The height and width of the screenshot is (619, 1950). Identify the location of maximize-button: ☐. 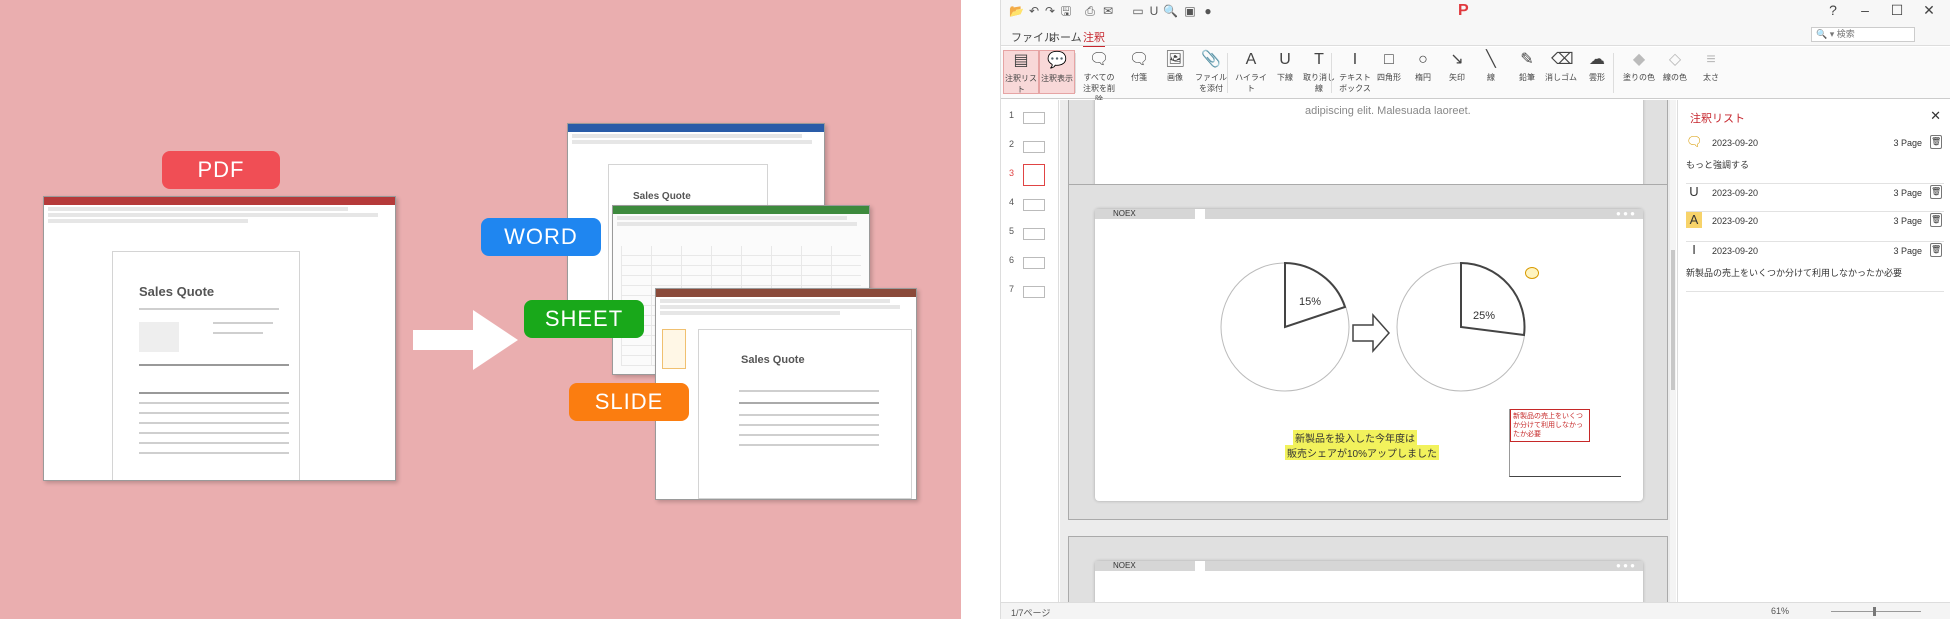
(1897, 10).